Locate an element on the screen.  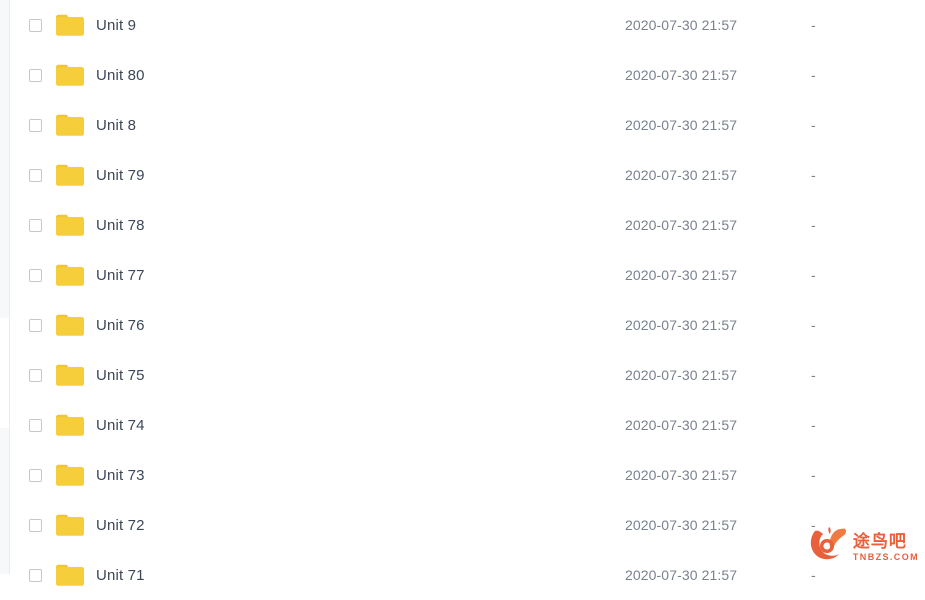
file-name-label: Unit 79 is located at coordinates (120, 175).